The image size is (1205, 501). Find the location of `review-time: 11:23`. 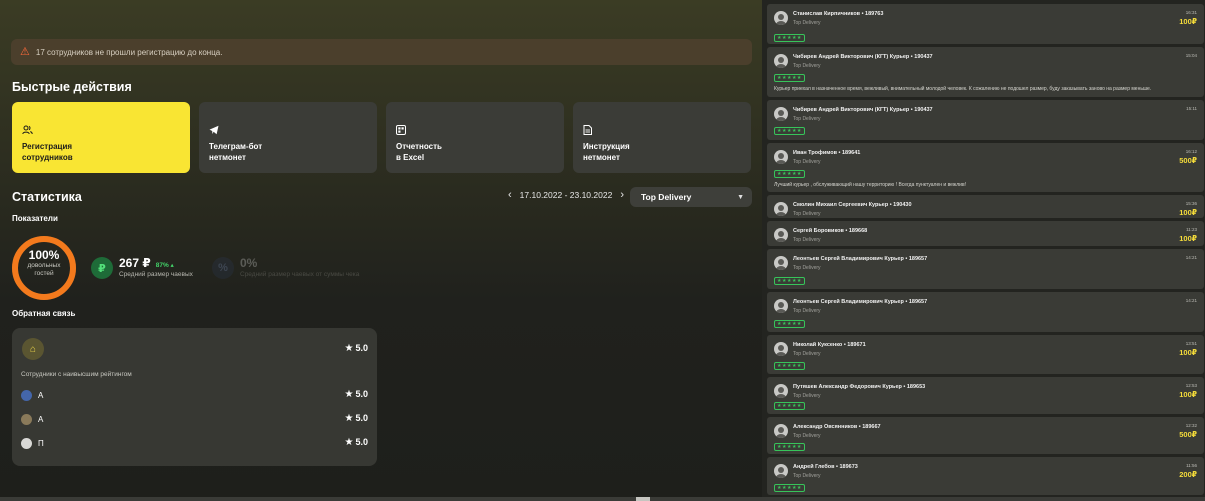

review-time: 11:23 is located at coordinates (1191, 229).